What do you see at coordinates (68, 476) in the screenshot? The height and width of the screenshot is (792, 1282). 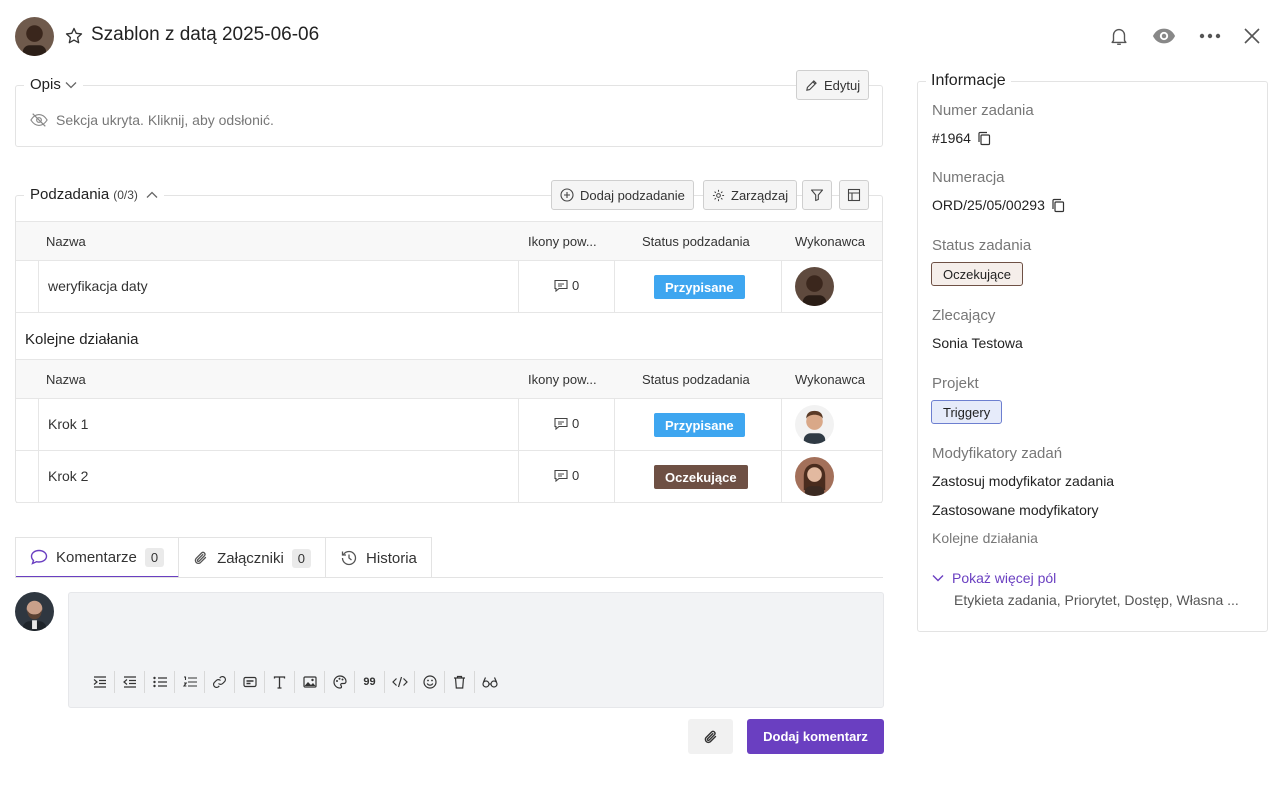 I see `next-action-name: Krok 2` at bounding box center [68, 476].